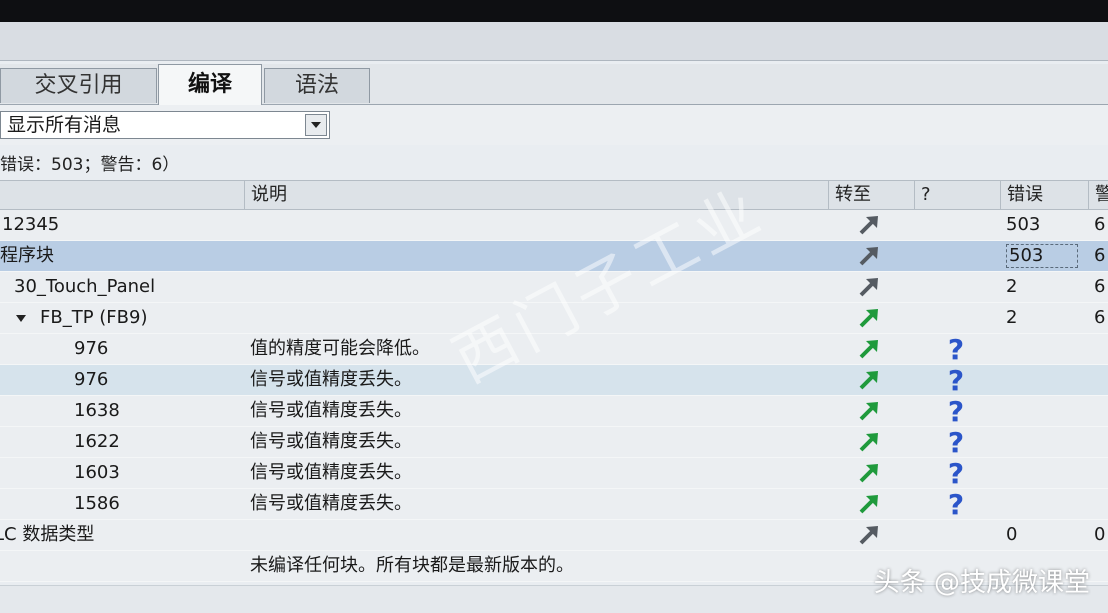  Describe the element at coordinates (554, 41) in the screenshot. I see `toolbar-area` at that location.